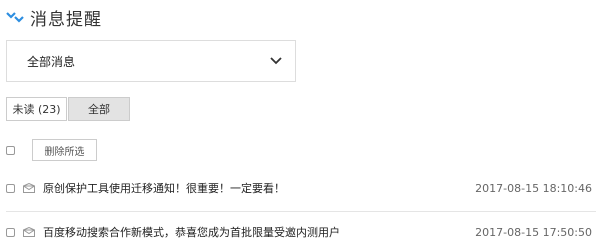  What do you see at coordinates (533, 232) in the screenshot?
I see `message-time: 2017-08-15 17:50:50` at bounding box center [533, 232].